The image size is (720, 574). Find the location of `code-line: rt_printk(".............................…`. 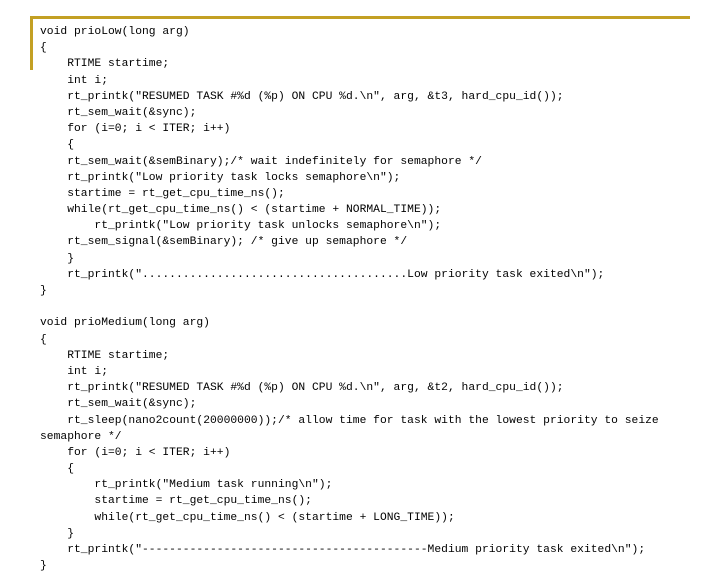

code-line: rt_printk(".............................… is located at coordinates (322, 274).